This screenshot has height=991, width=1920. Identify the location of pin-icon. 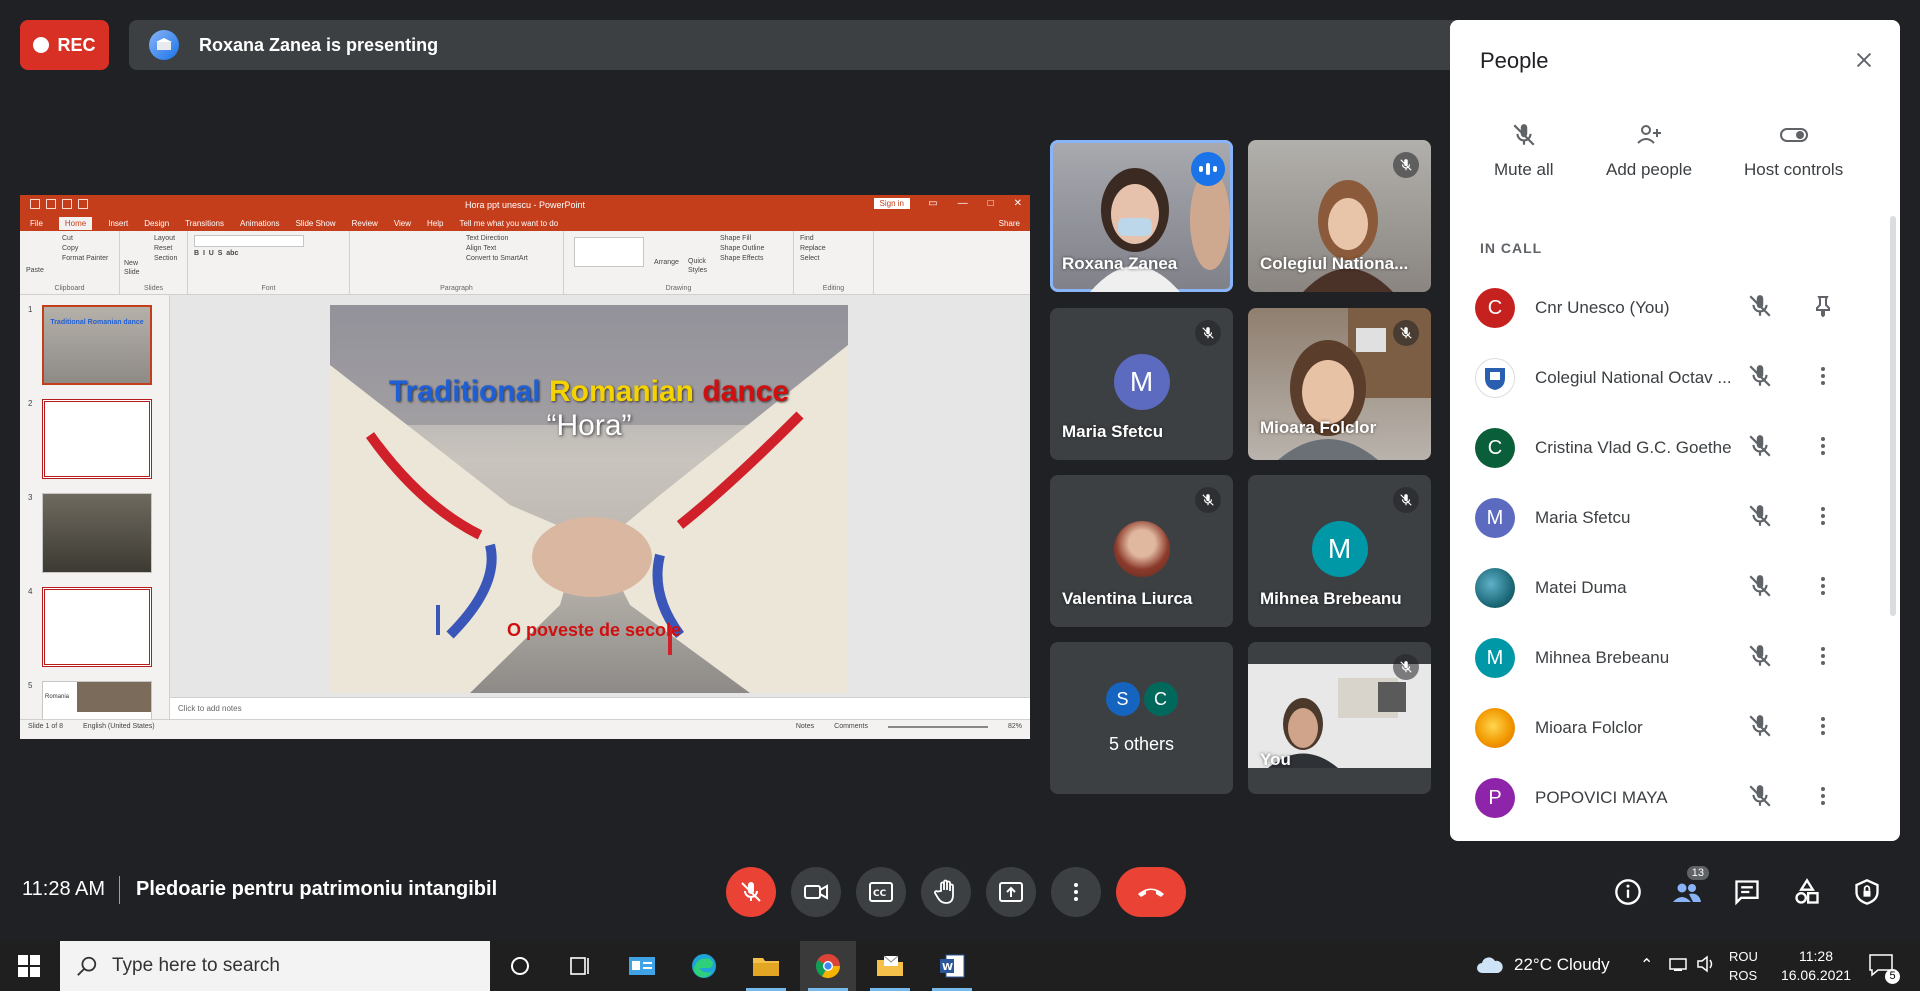
(1823, 308).